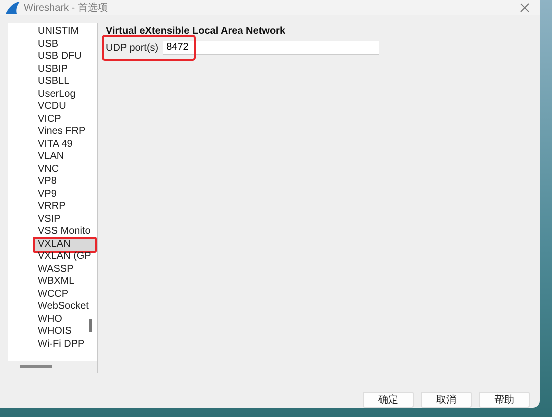  I want to click on tree-item: Wi-Fi DPP, so click(67, 344).